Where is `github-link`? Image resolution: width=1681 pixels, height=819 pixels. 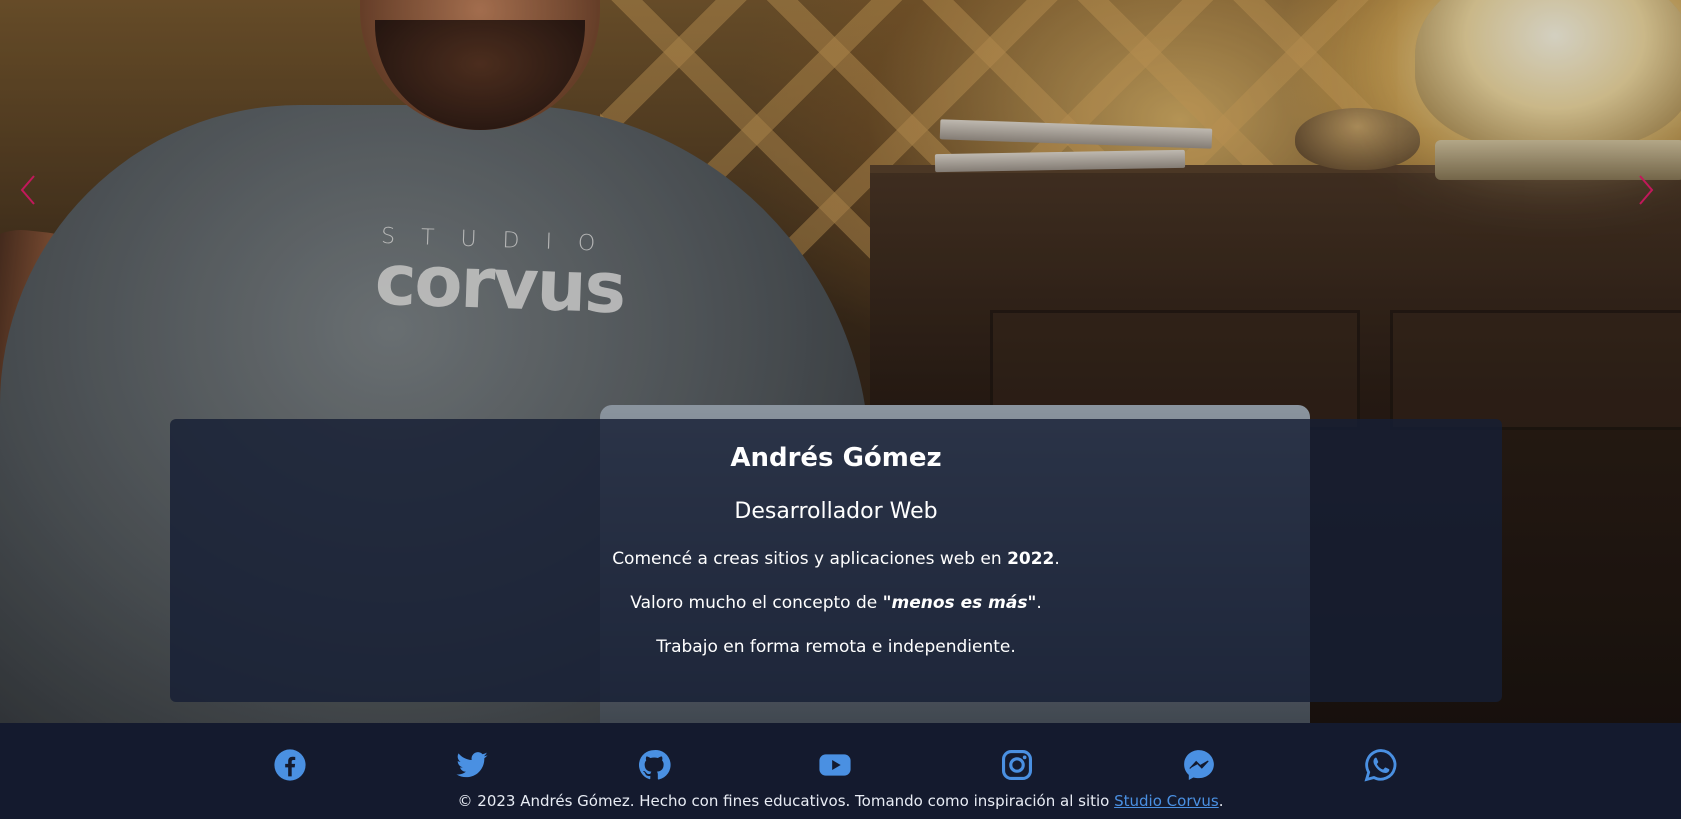
github-link is located at coordinates (654, 765).